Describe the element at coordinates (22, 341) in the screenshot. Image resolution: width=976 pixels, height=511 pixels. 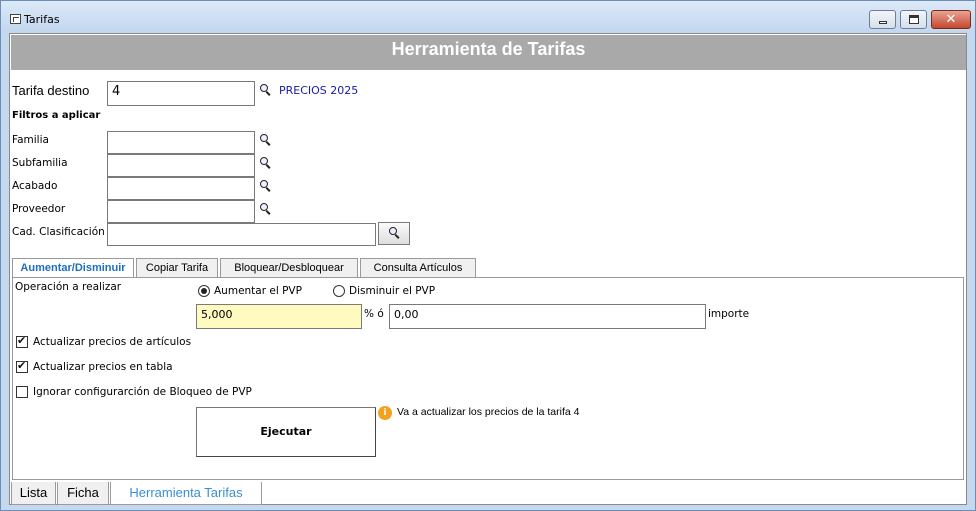
I see `actualizar-articulos-checkbox` at that location.